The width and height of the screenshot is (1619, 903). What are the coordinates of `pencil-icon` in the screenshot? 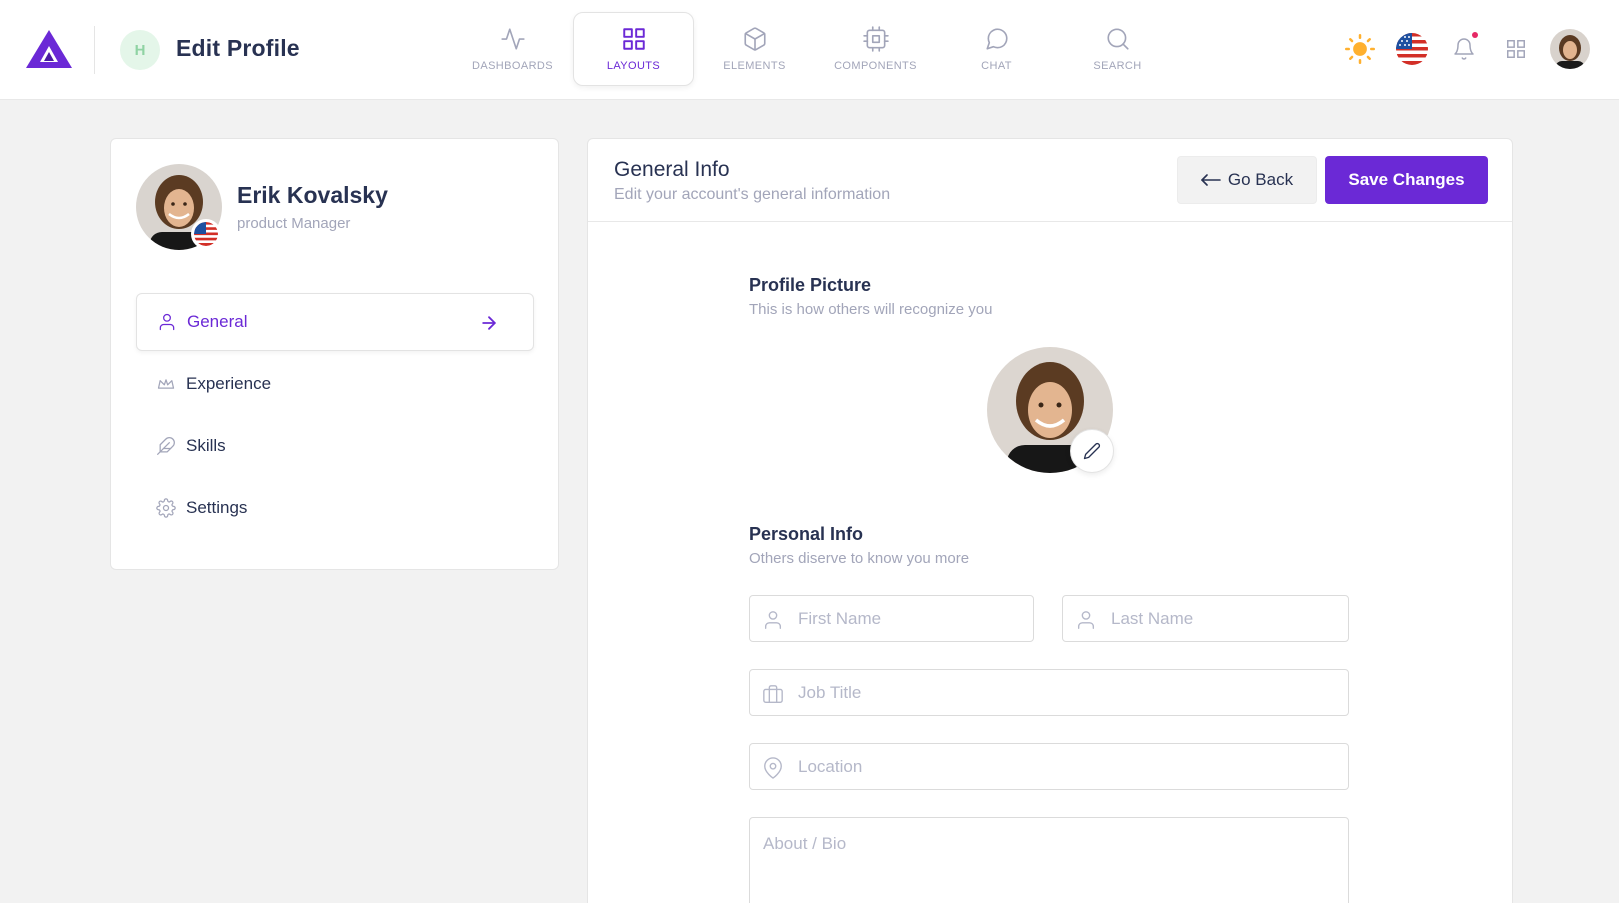 It's located at (1092, 451).